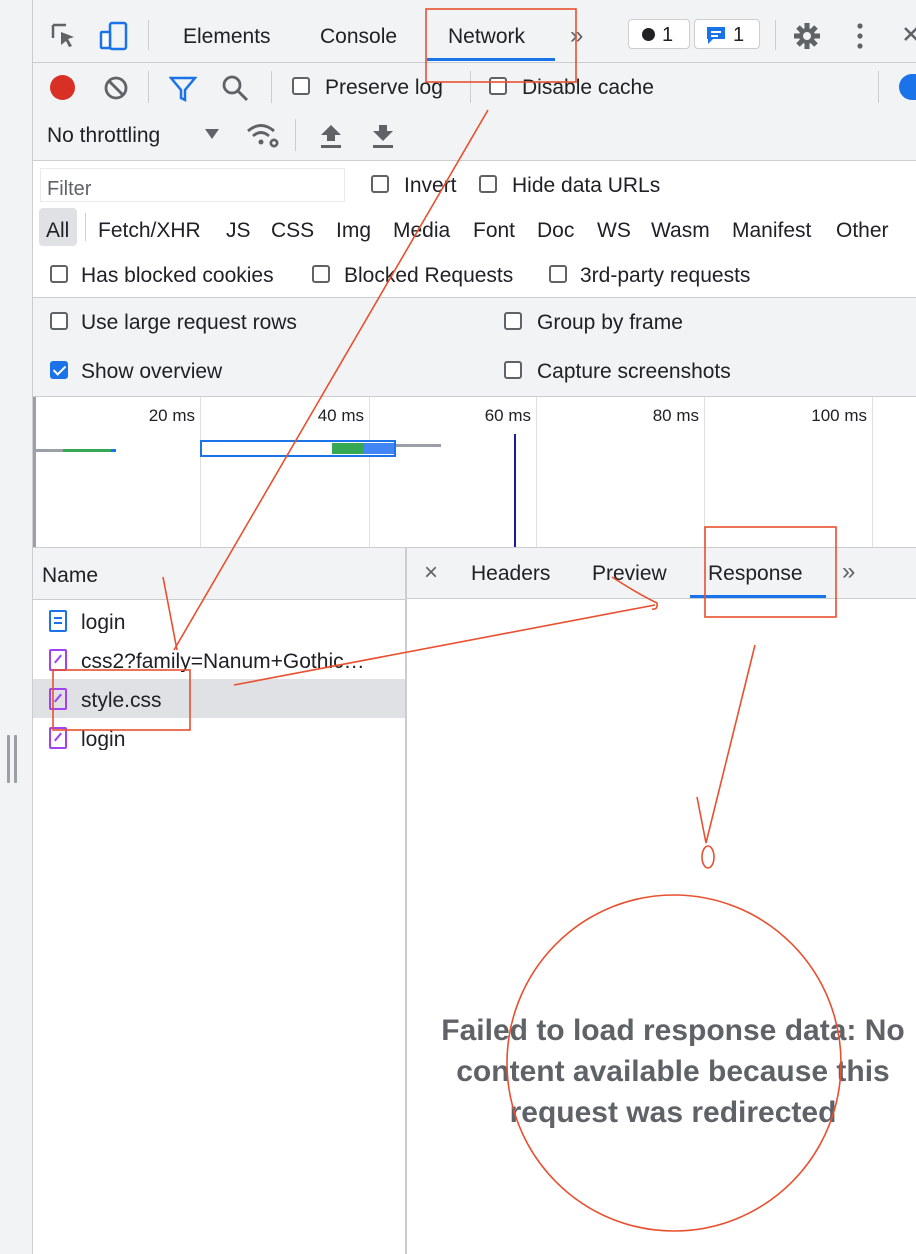 The height and width of the screenshot is (1254, 916). Describe the element at coordinates (219, 698) in the screenshot. I see `table-row-selected: style.css` at that location.